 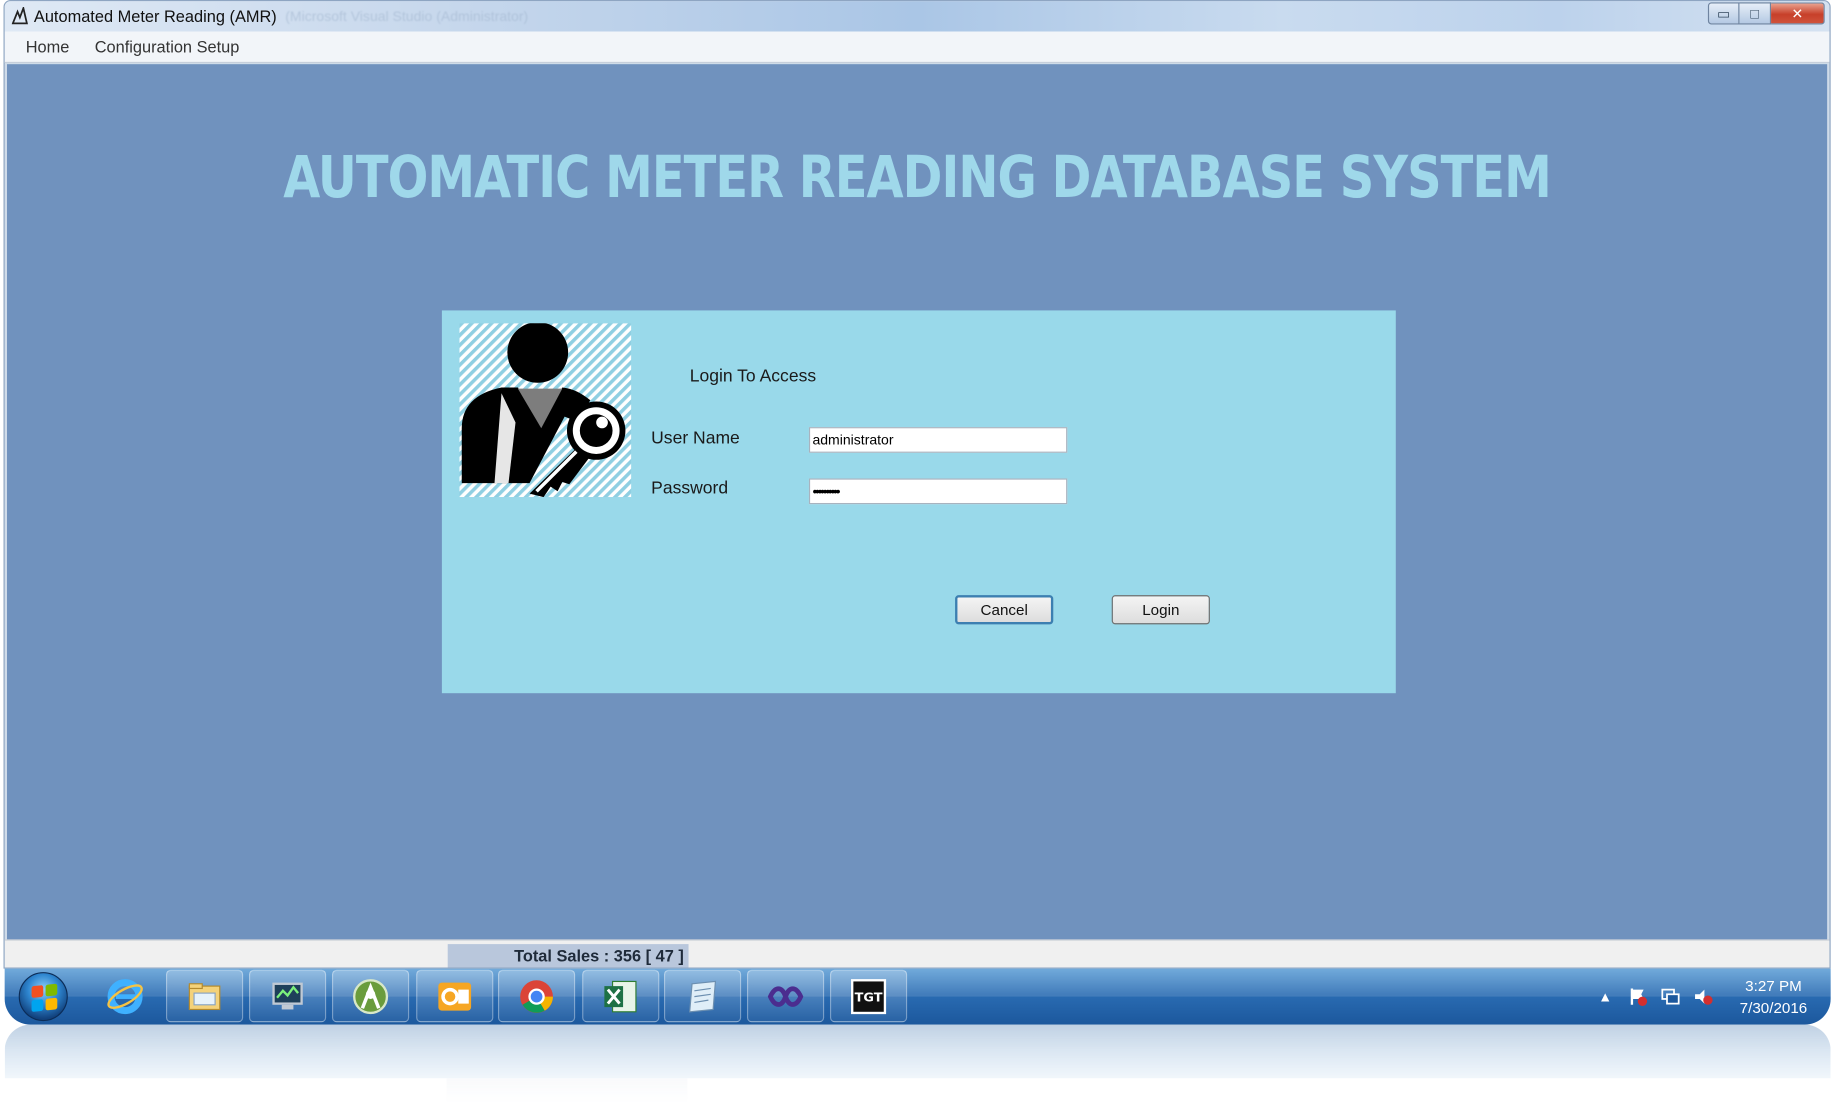 What do you see at coordinates (407, 16) in the screenshot?
I see `background-window-title: (Microsoft Visual Studio (Administrator)` at bounding box center [407, 16].